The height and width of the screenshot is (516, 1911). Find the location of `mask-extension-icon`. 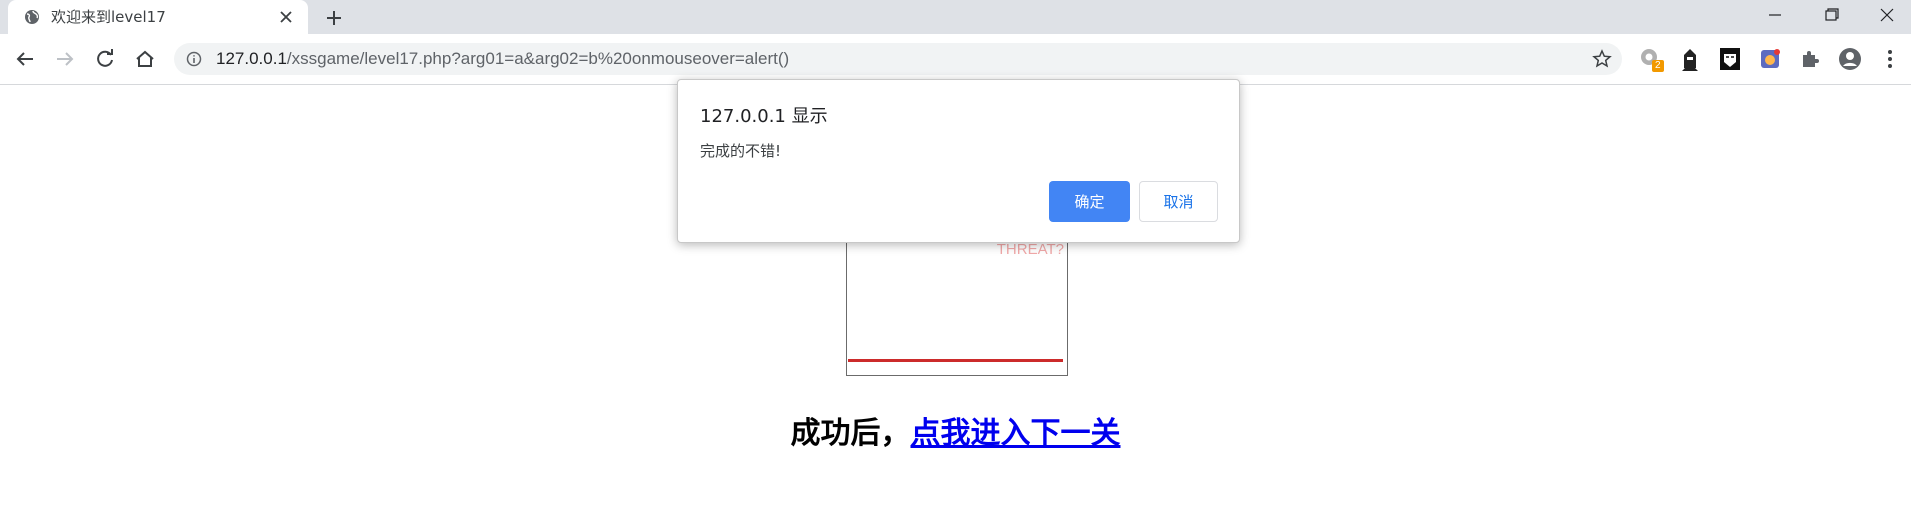

mask-extension-icon is located at coordinates (1730, 59).